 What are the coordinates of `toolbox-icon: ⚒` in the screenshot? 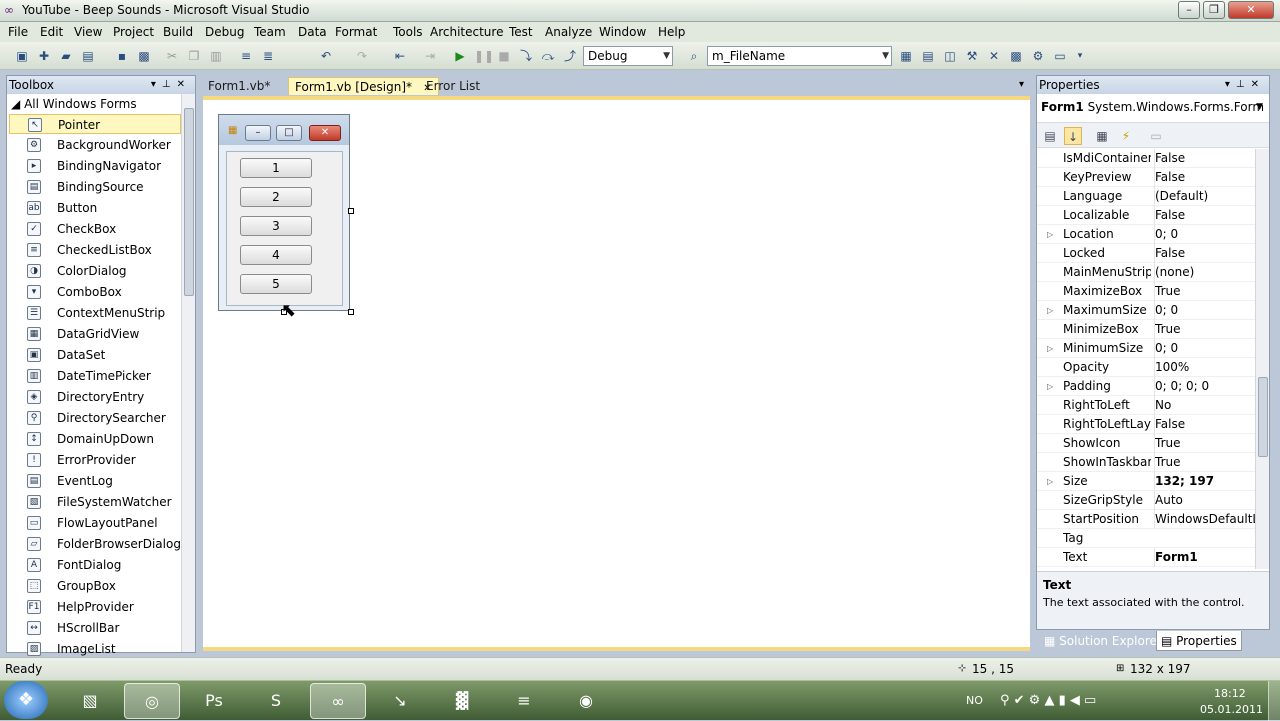 It's located at (972, 56).